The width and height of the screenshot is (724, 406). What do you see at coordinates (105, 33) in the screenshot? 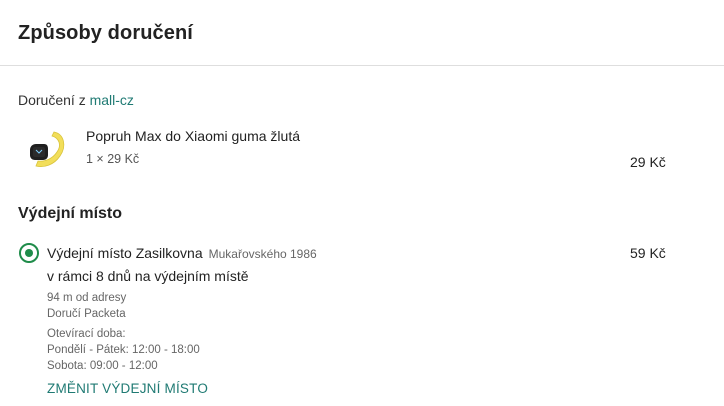
I see `page-title: Způsoby doručení` at bounding box center [105, 33].